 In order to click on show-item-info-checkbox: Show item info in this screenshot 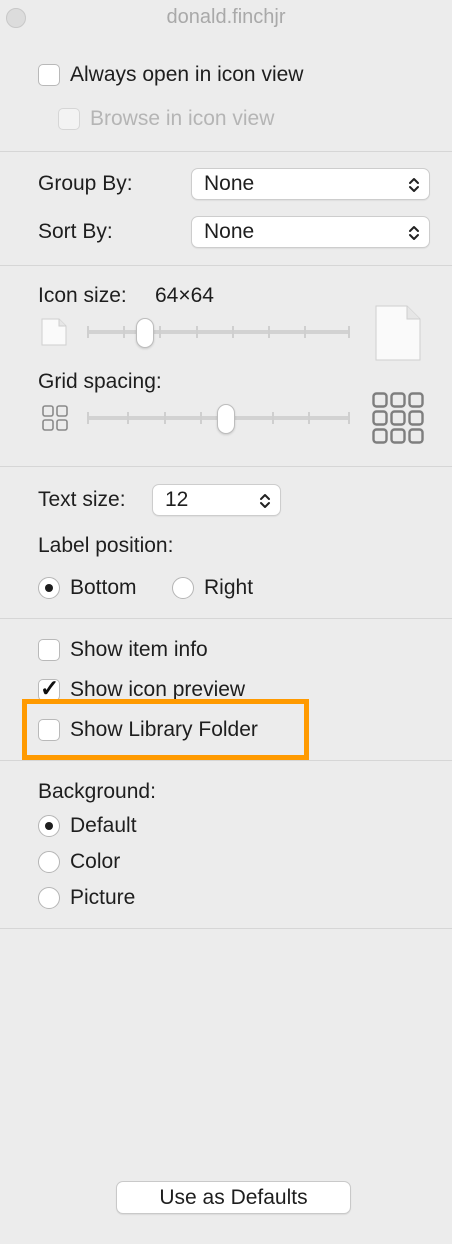, I will do `click(123, 650)`.